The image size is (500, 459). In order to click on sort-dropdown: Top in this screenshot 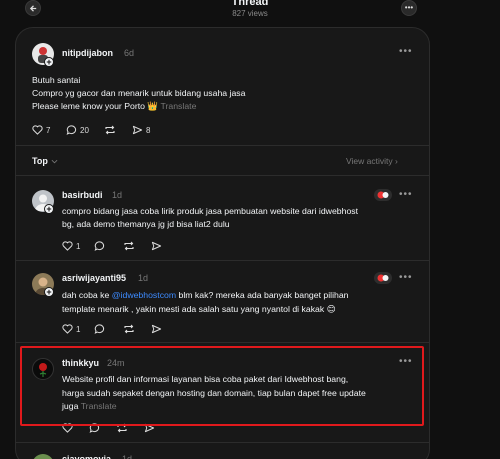, I will do `click(45, 161)`.